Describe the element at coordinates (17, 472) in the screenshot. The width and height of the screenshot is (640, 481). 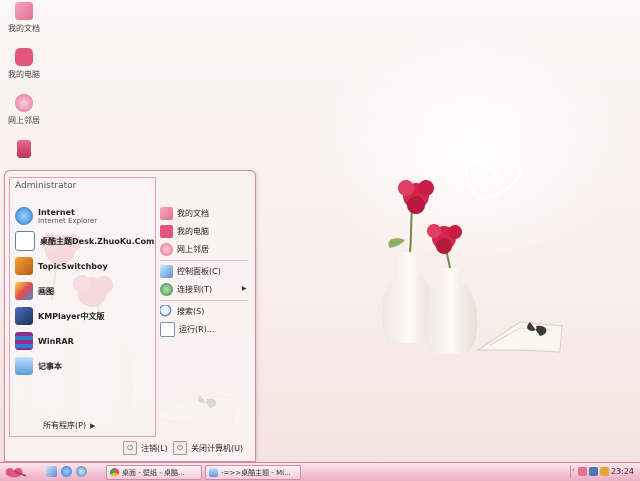
I see `start-button` at that location.